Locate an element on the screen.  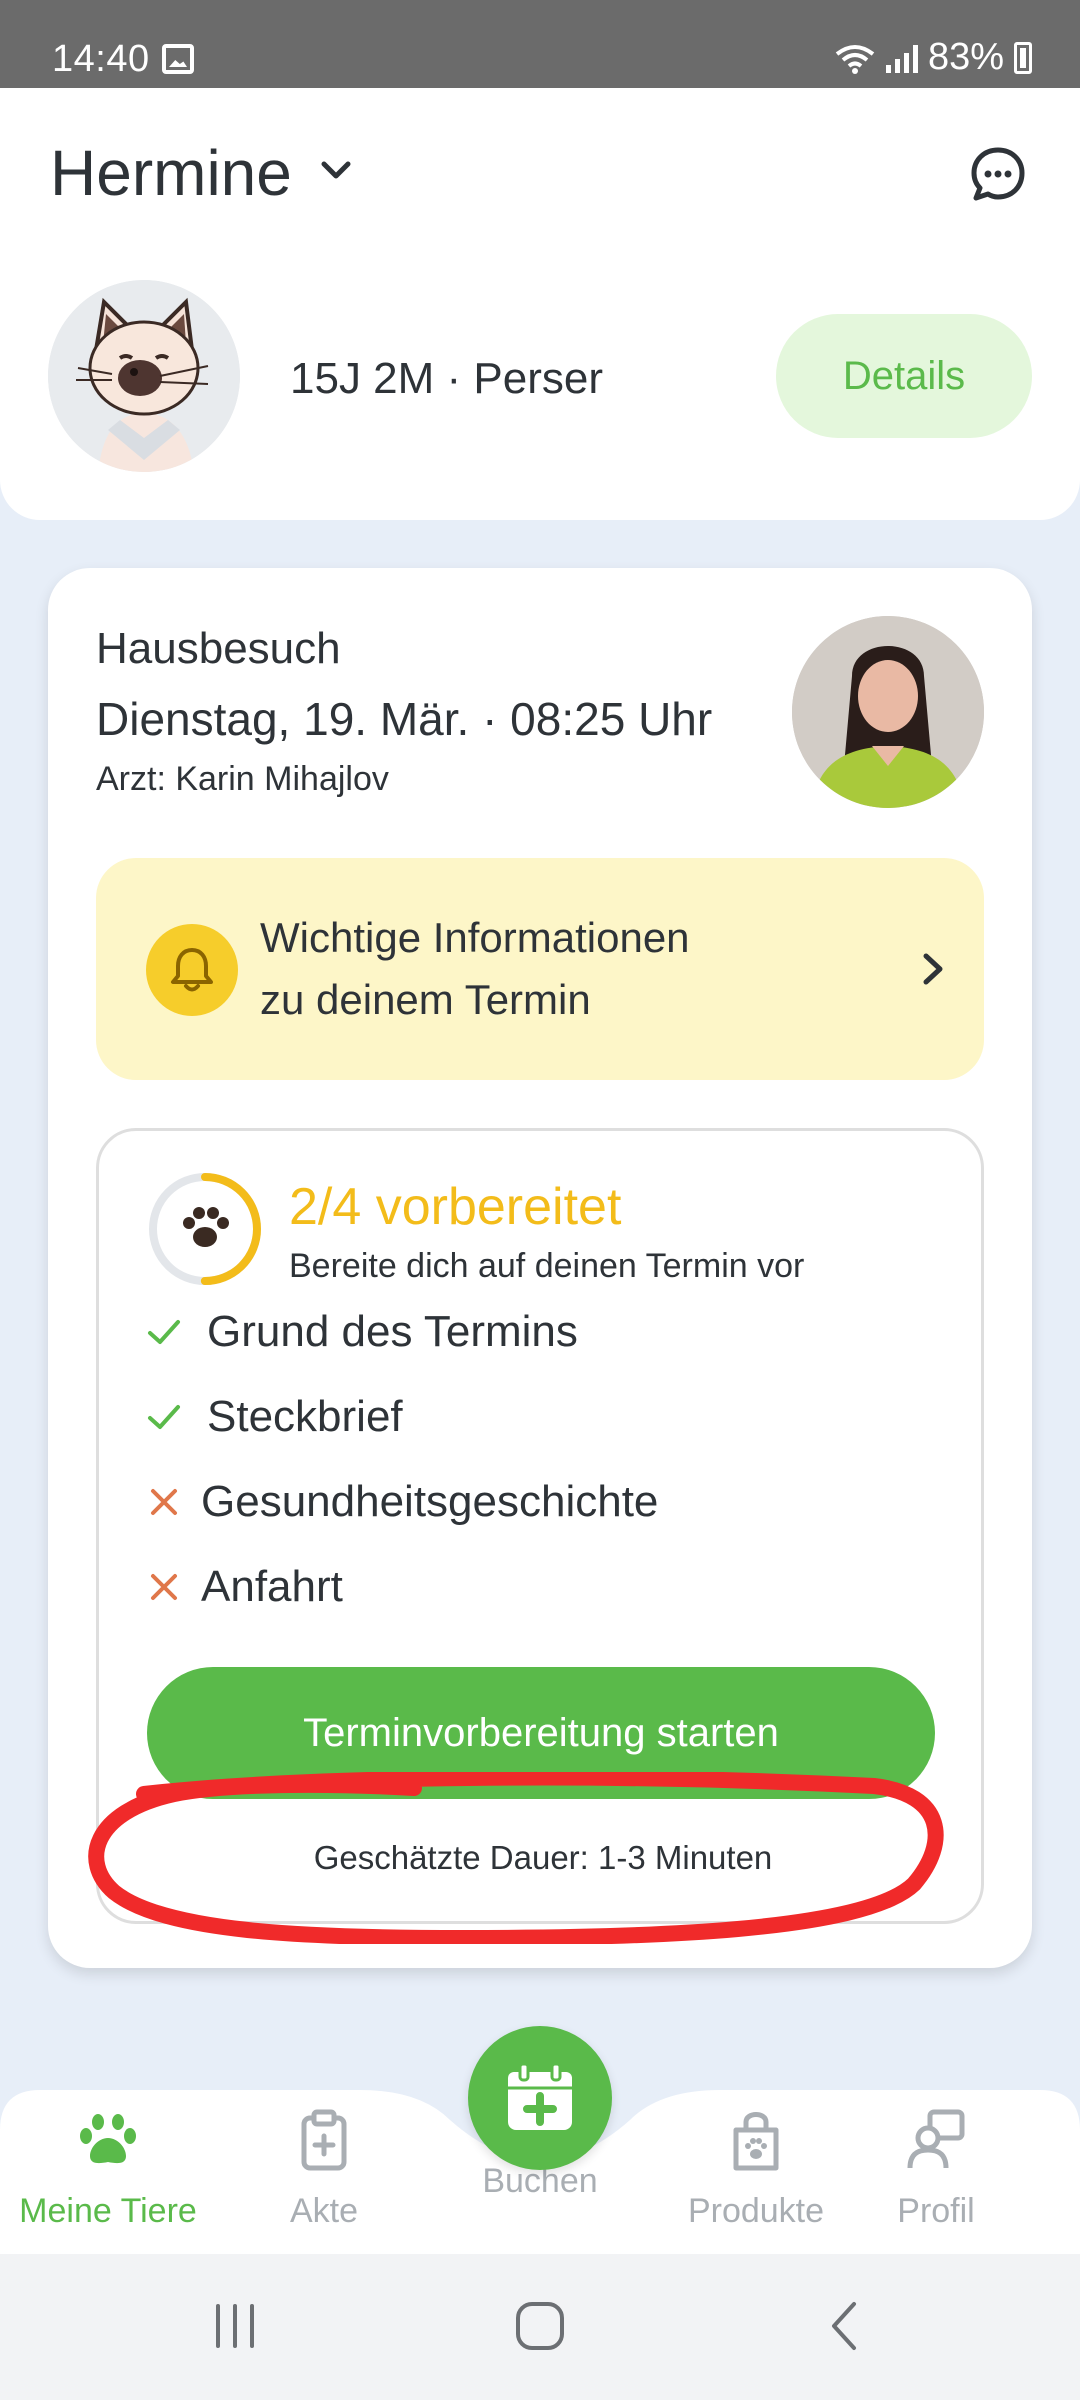
checklist-item: Gesundheitsgeschichte is located at coordinates (400, 1502).